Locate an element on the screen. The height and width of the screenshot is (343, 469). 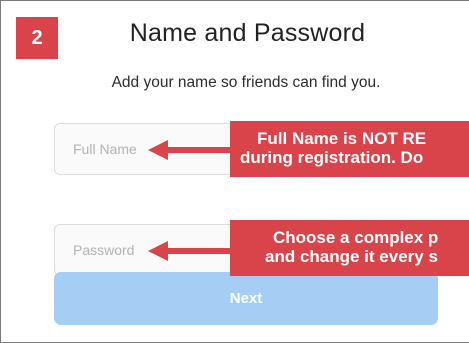
page-subtitle: Add your name so friends can find you. is located at coordinates (246, 82).